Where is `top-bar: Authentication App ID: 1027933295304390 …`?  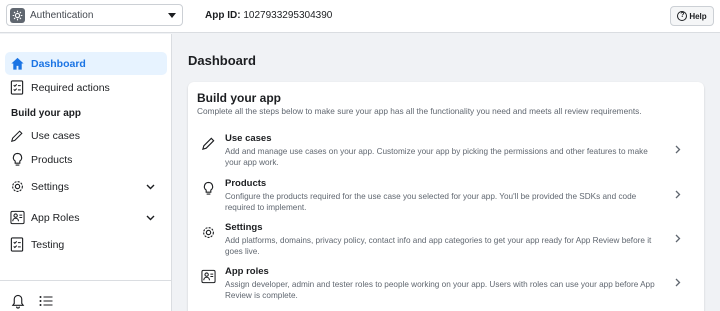
top-bar: Authentication App ID: 1027933295304390 … is located at coordinates (360, 16).